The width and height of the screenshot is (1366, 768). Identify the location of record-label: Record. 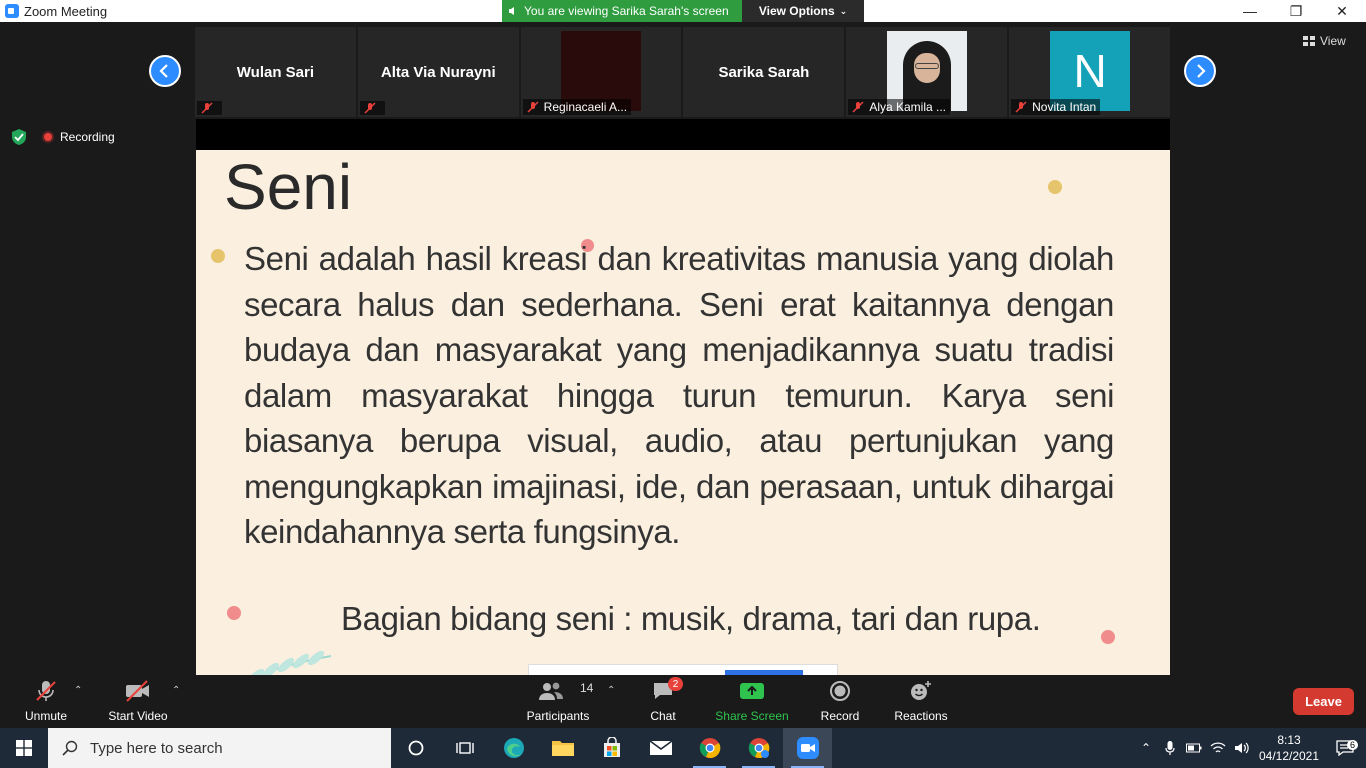
(840, 716).